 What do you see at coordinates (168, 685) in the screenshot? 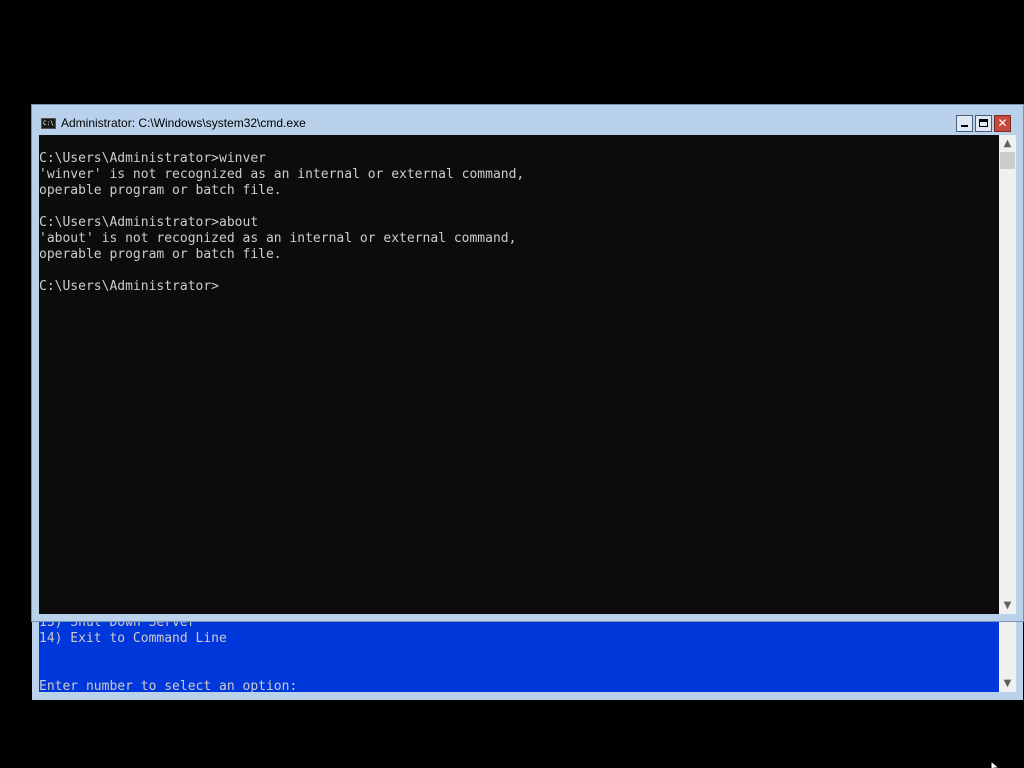
I see `sconfig-prompt-line: Enter number to select an option:` at bounding box center [168, 685].